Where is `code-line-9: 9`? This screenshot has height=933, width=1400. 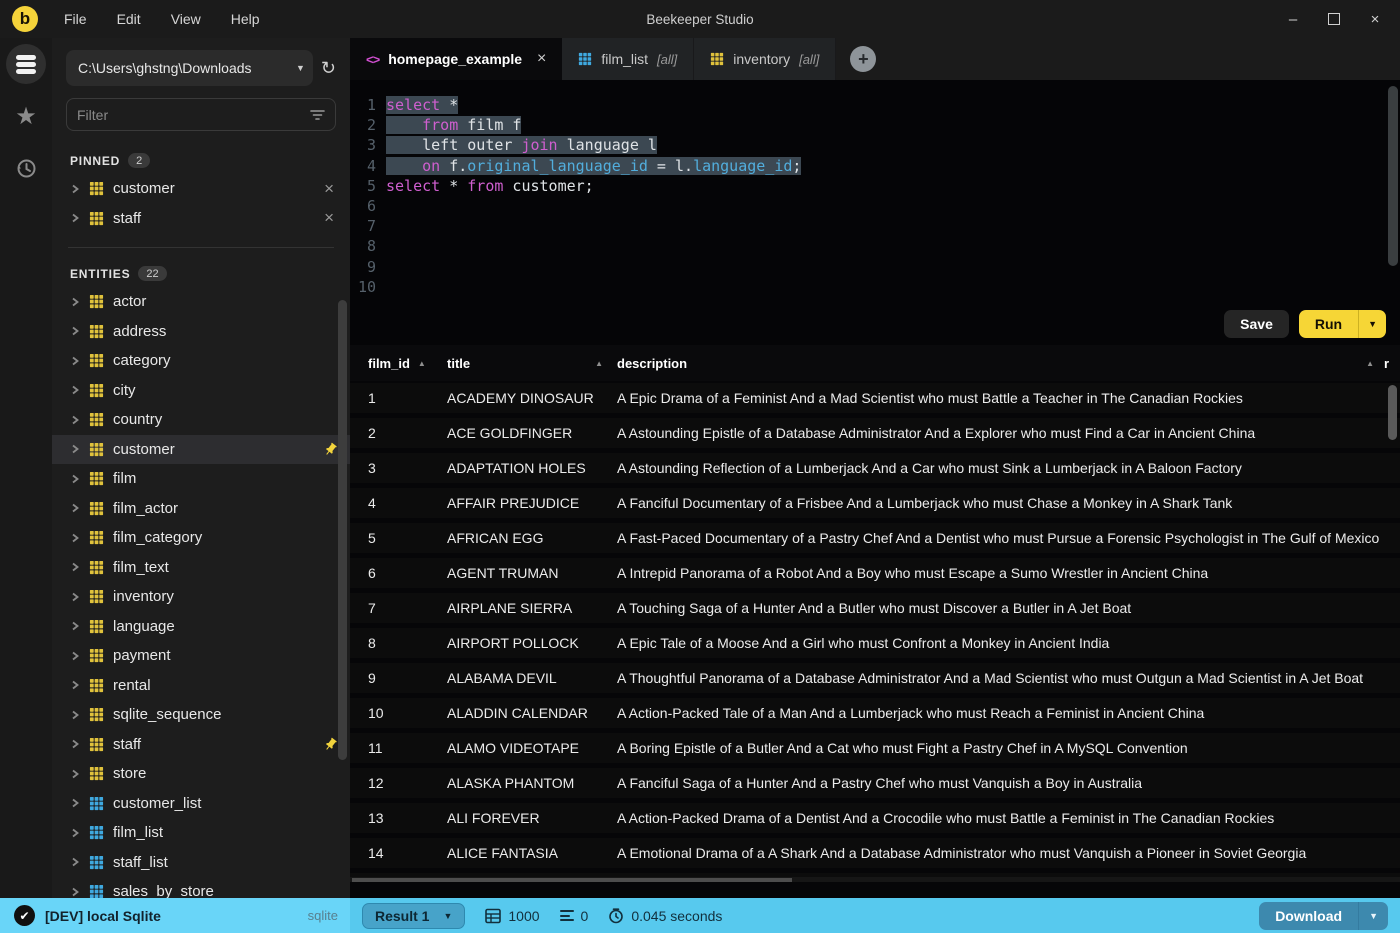
code-line-9: 9 is located at coordinates (575, 267).